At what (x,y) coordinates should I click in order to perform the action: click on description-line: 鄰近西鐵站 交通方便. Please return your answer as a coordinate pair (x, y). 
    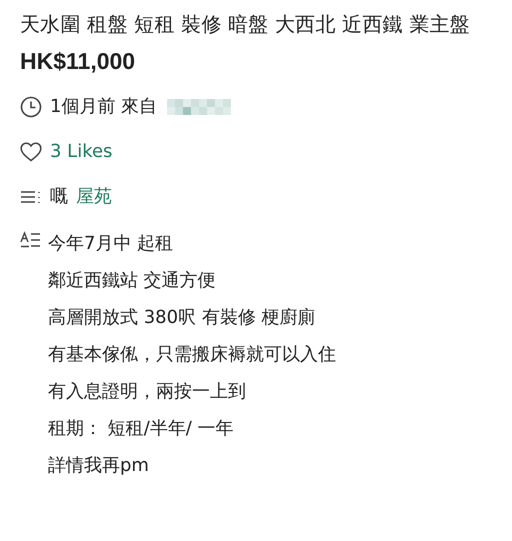
    Looking at the image, I should click on (132, 281).